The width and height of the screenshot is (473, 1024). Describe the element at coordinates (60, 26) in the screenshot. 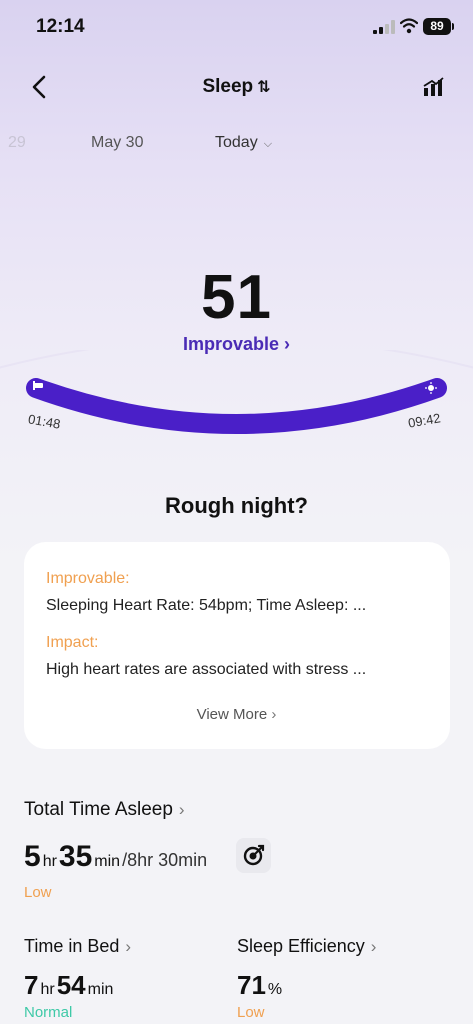

I see `status-time: 12:14` at that location.